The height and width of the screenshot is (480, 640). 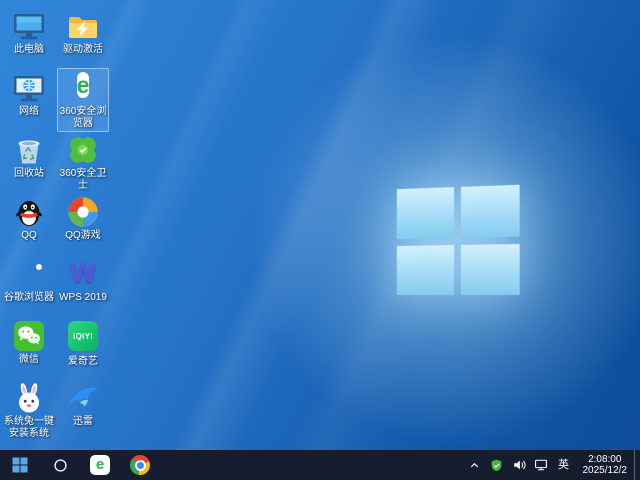 I want to click on start-button, so click(x=20, y=465).